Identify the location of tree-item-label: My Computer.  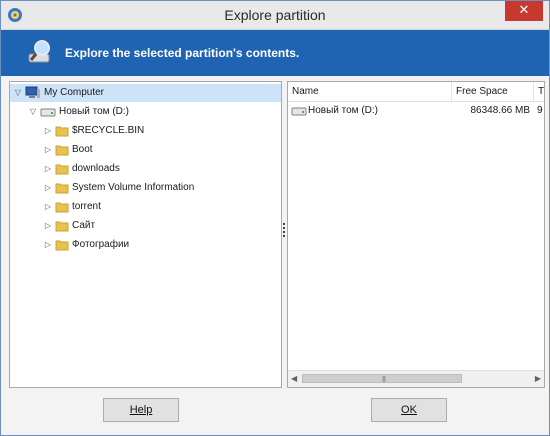
(74, 92).